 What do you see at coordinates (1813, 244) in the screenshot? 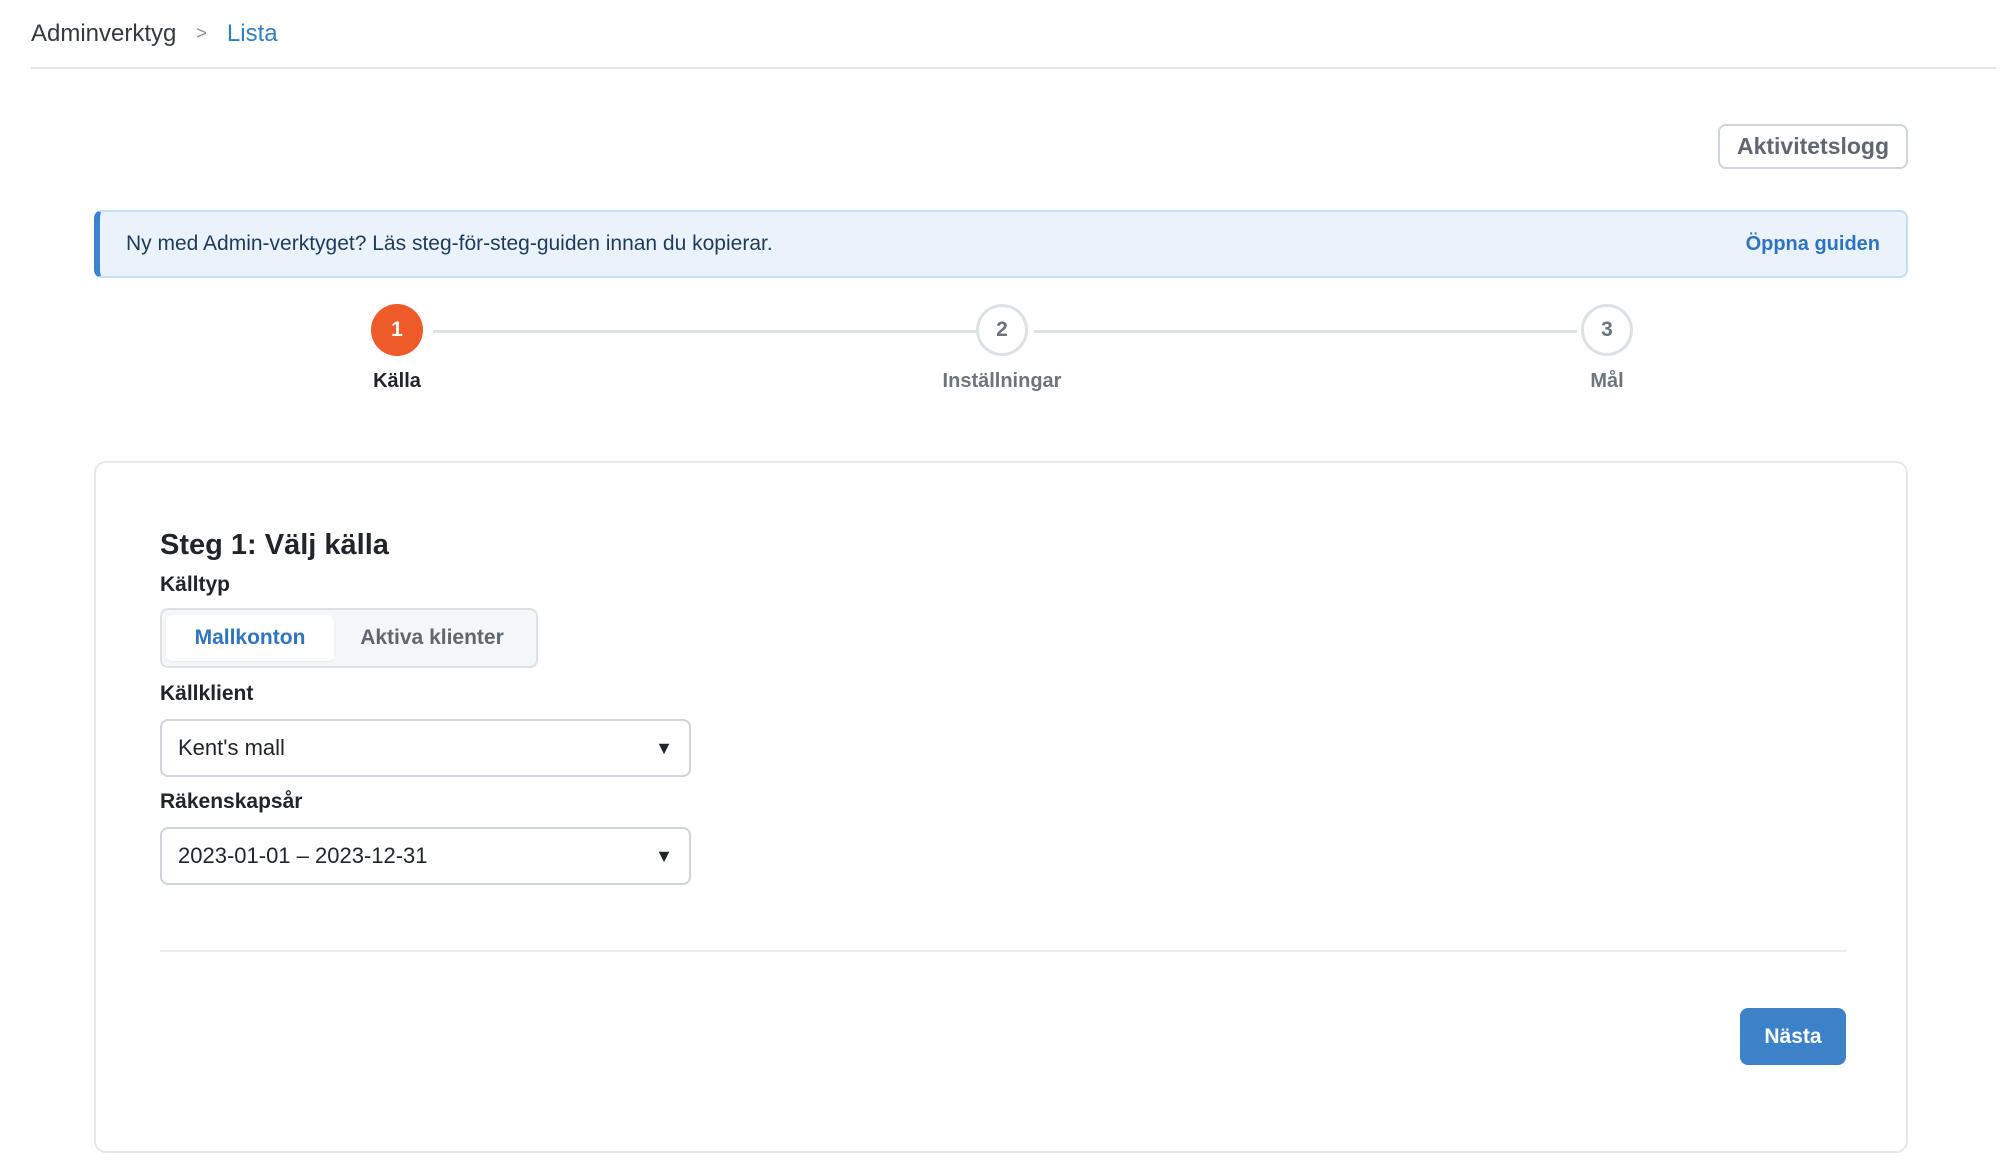
I see `open-guide-link: Öppna guiden` at bounding box center [1813, 244].